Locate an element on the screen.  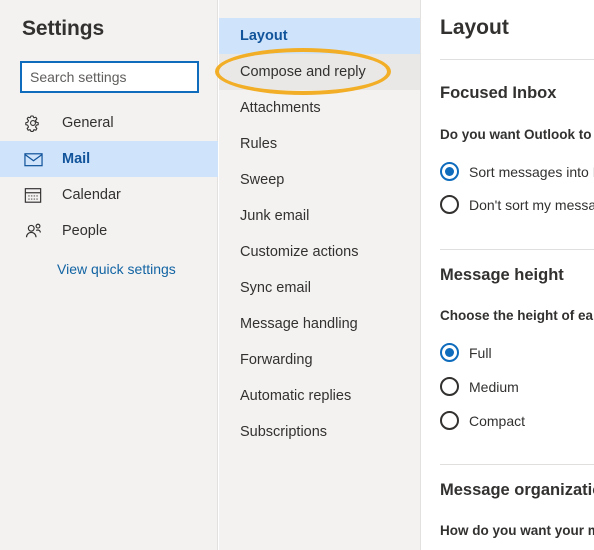
radio-height-full: Full is located at coordinates (466, 352).